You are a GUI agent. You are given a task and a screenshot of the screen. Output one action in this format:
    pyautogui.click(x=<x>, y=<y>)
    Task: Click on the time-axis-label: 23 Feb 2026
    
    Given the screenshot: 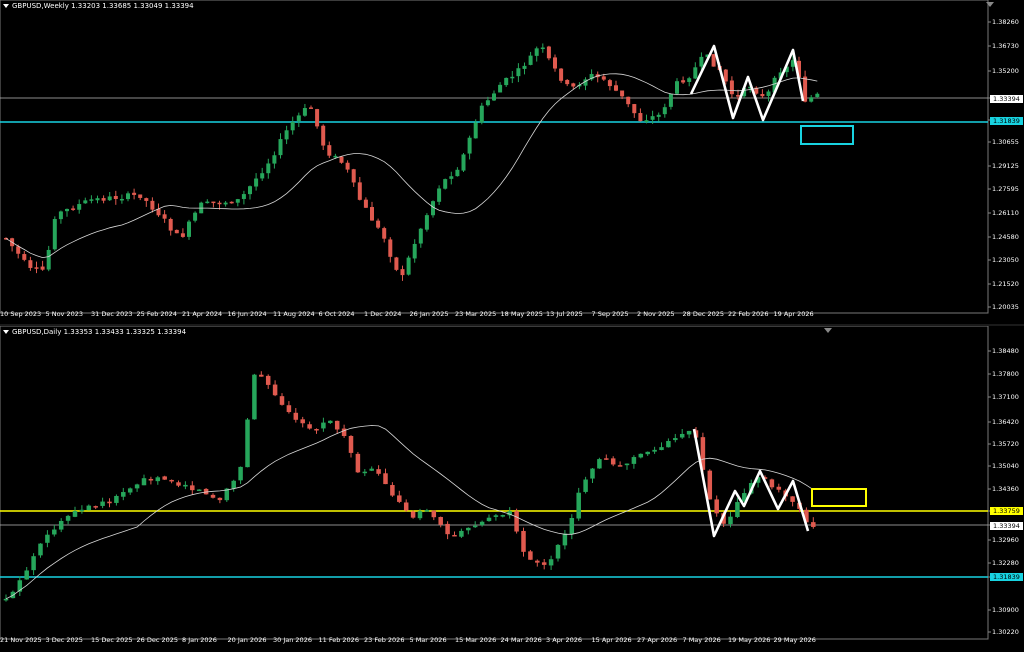 What is the action you would take?
    pyautogui.click(x=384, y=640)
    